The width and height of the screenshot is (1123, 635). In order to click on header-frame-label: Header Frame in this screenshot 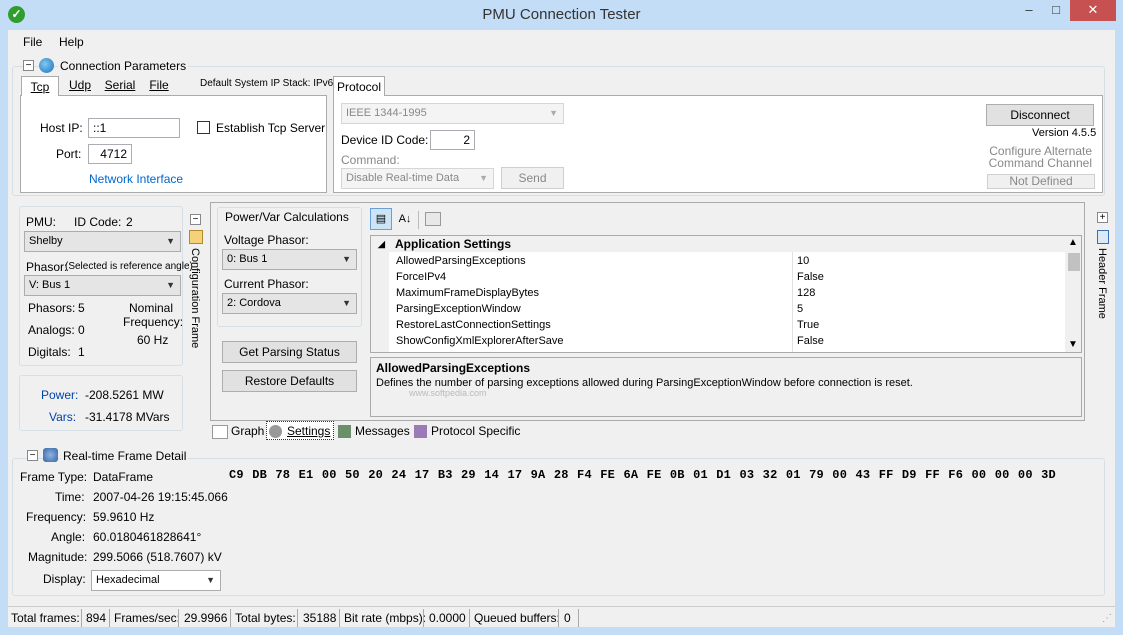, I will do `click(1102, 283)`.